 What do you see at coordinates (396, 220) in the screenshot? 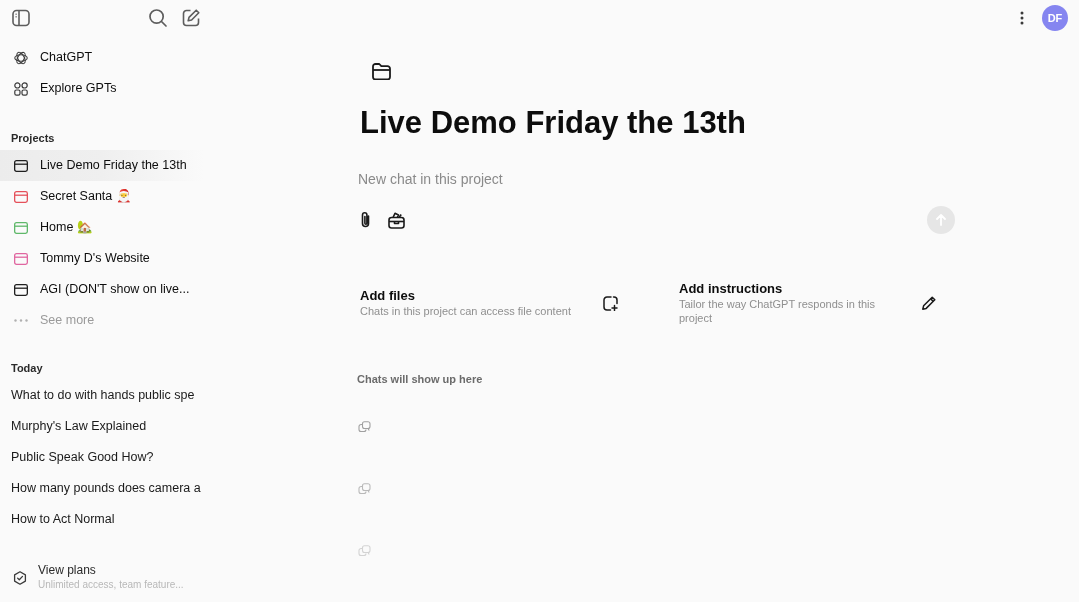
I see `toolbox-icon` at bounding box center [396, 220].